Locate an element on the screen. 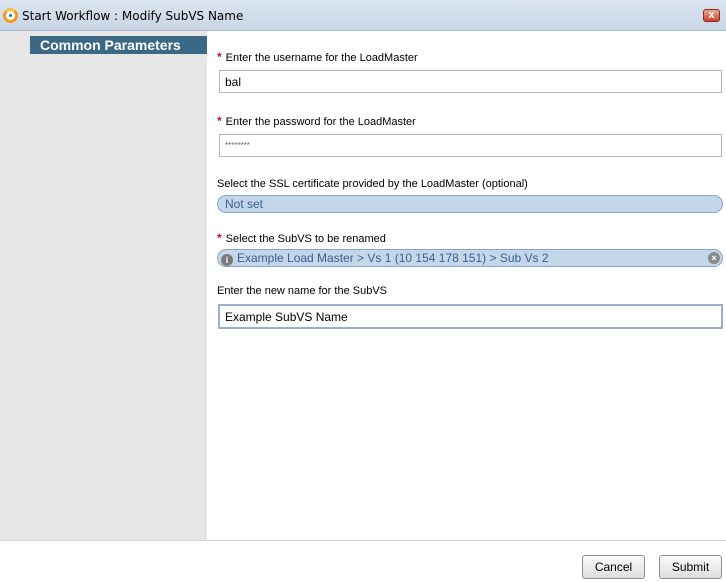  username-label: * Enter the username for the LoadMaster is located at coordinates (317, 57).